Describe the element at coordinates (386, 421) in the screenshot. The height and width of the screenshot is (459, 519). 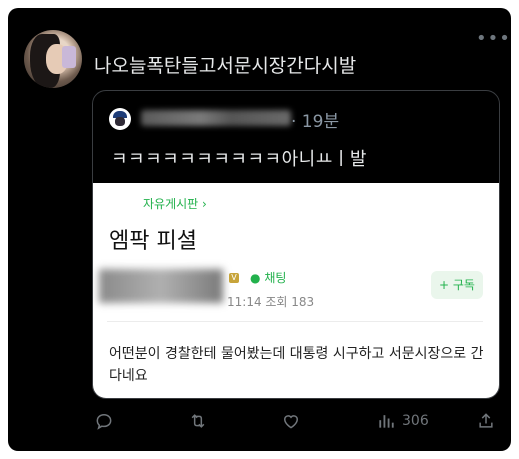
I see `views-chart-icon` at that location.